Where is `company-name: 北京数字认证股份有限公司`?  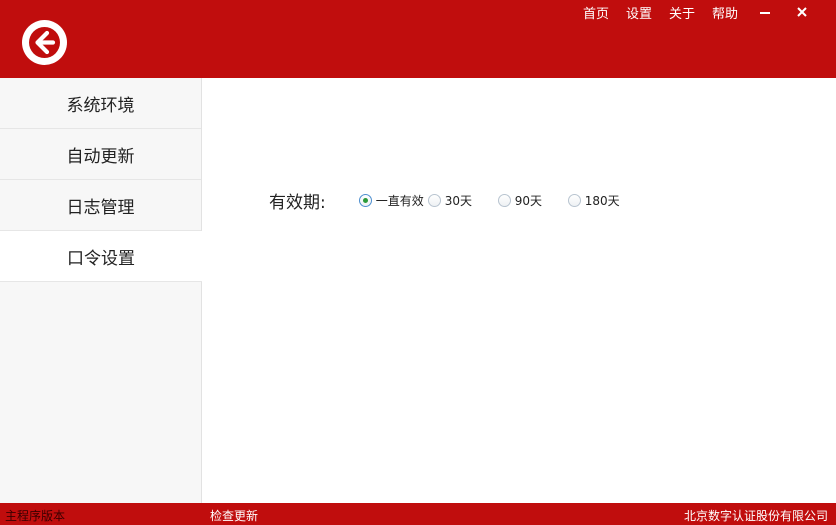
company-name: 北京数字认证股份有限公司 is located at coordinates (755, 516).